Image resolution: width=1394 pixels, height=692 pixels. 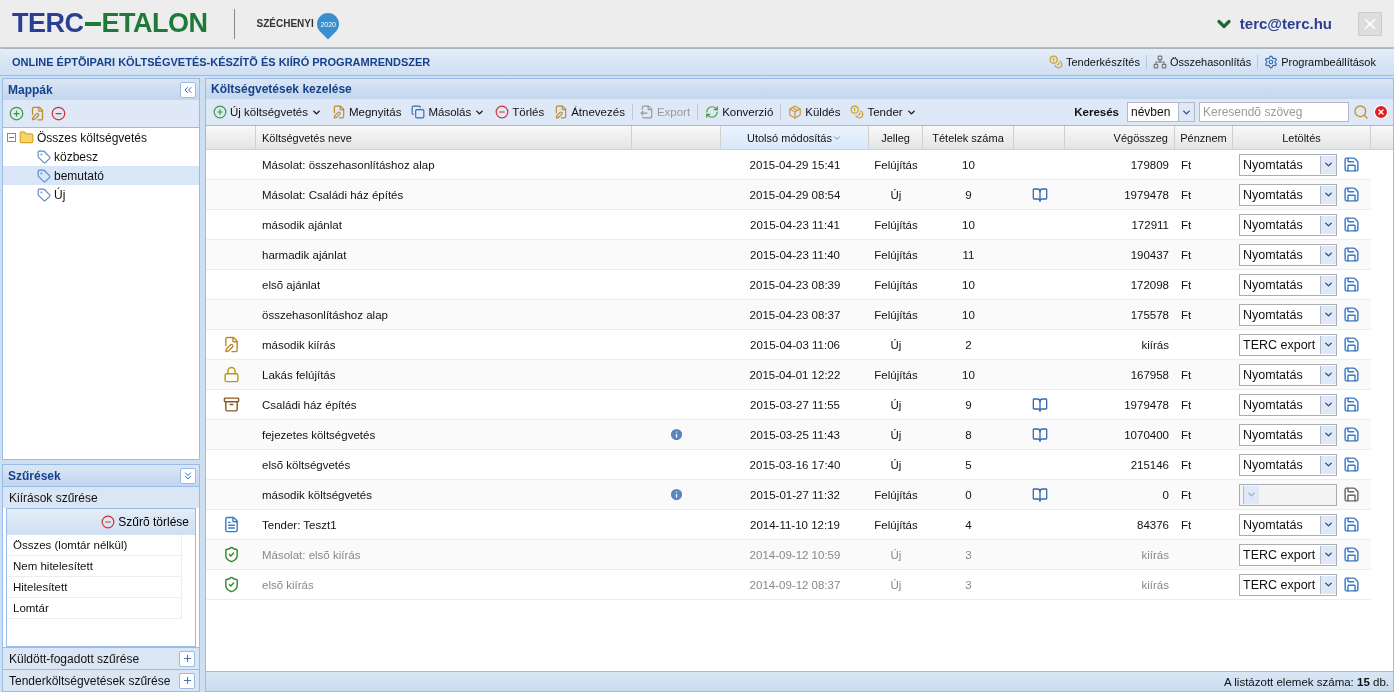 I want to click on filter-section-header: Kiírások szűrése, so click(x=101, y=497).